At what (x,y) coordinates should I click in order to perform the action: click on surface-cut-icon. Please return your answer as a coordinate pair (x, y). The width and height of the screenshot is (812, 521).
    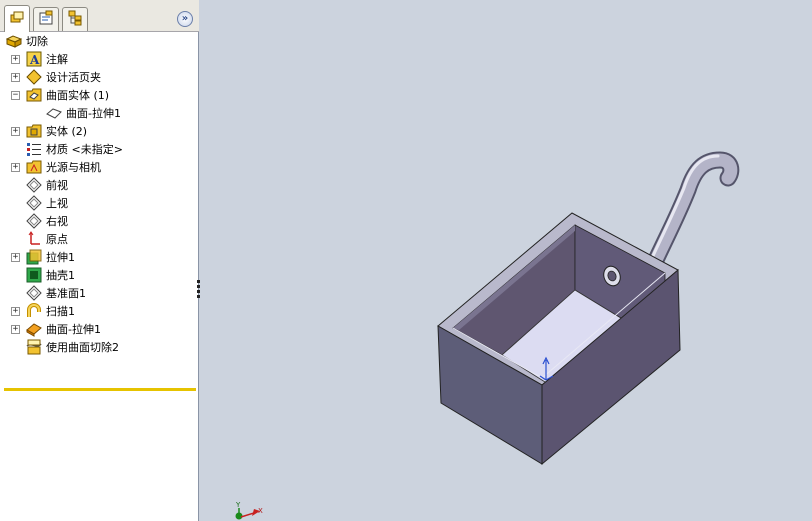
    Looking at the image, I should click on (34, 347).